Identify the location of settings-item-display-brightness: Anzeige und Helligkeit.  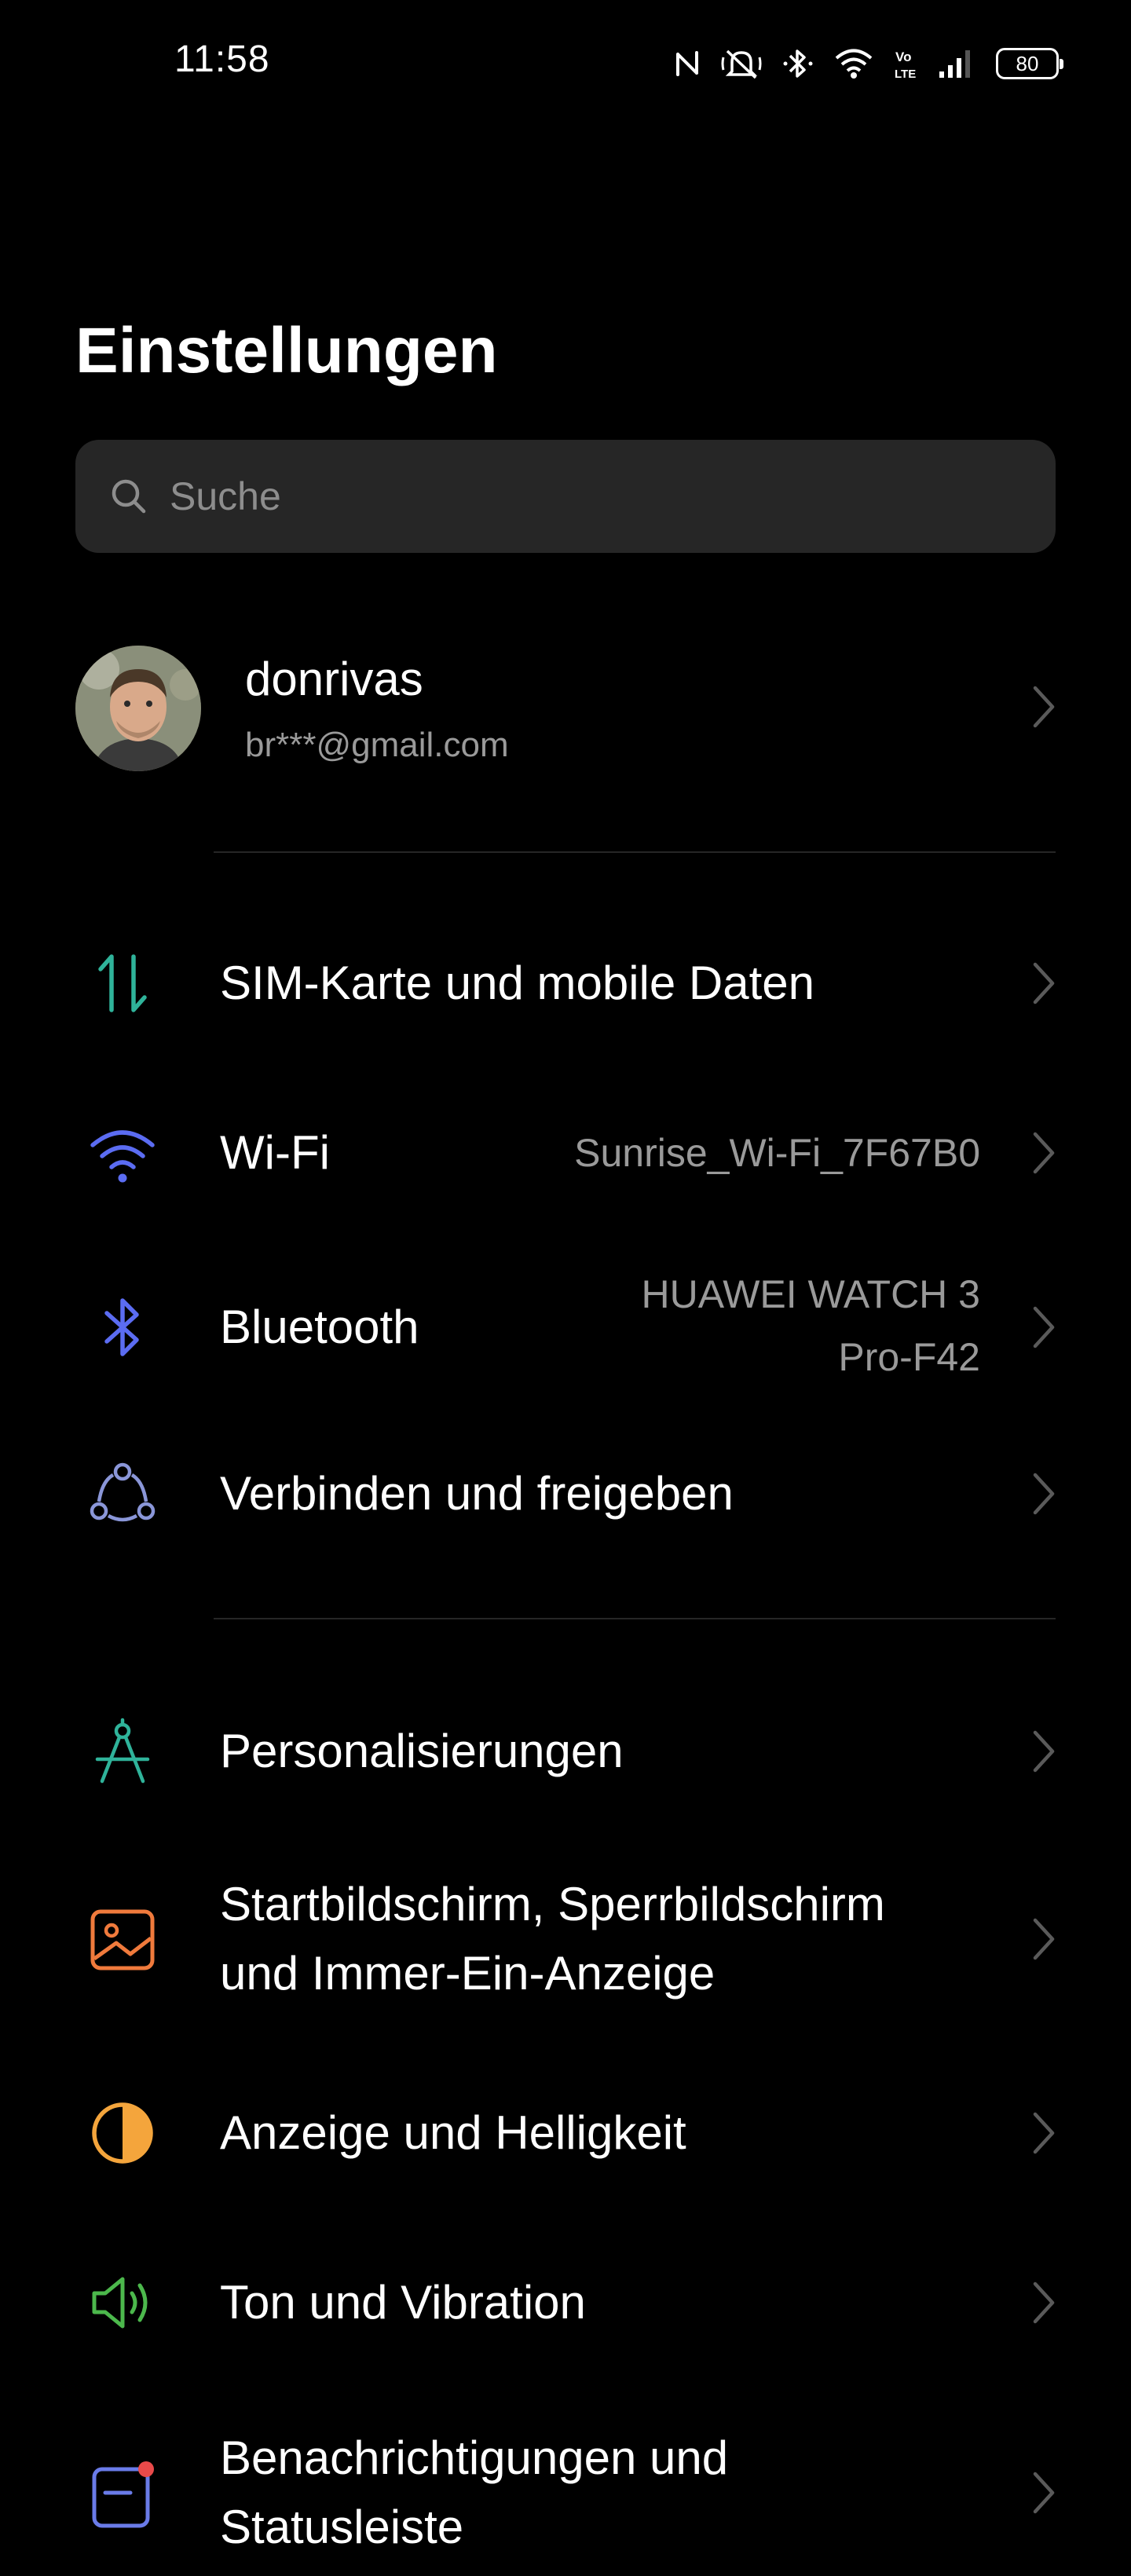
(565, 2133).